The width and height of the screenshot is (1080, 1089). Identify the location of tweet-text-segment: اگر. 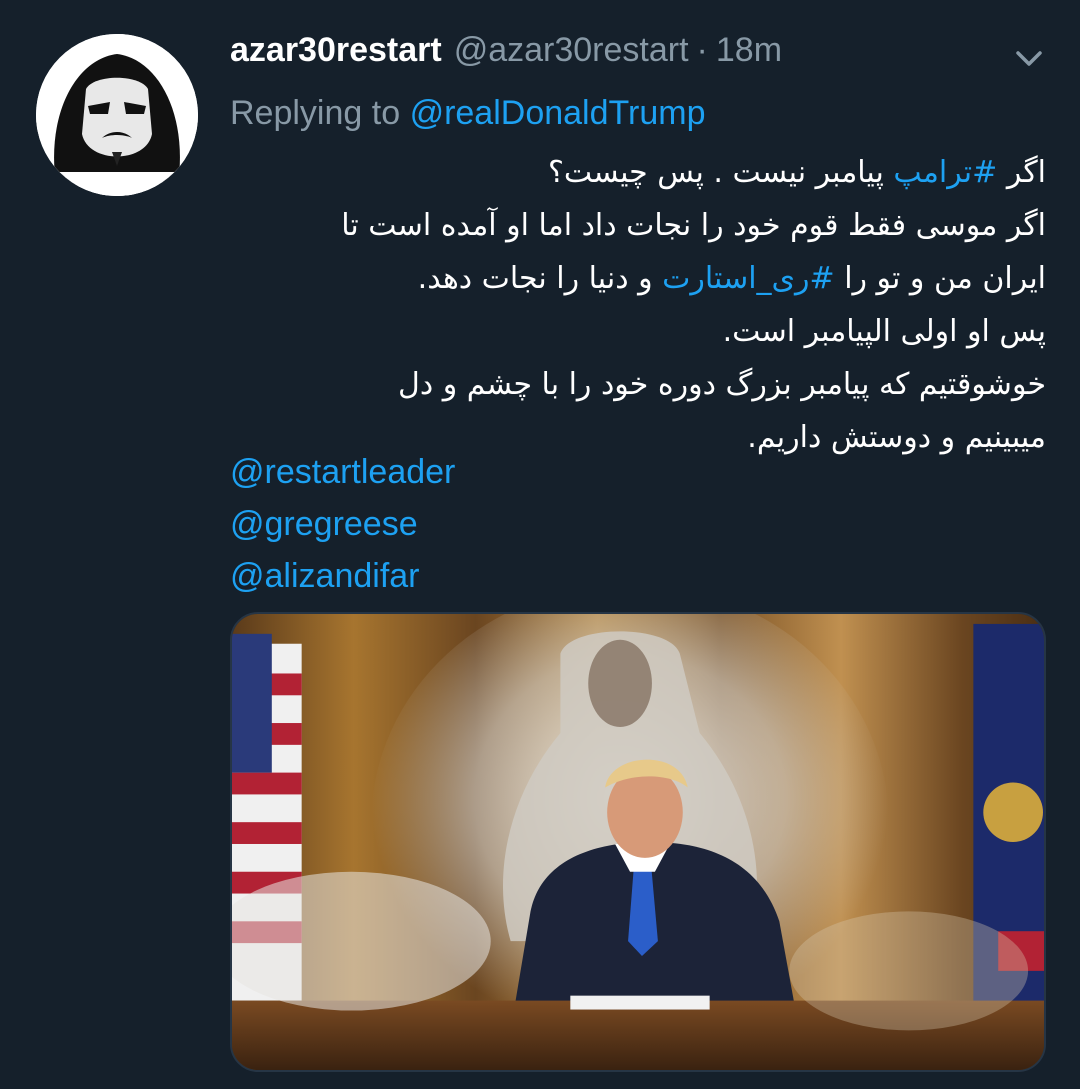
(1026, 172).